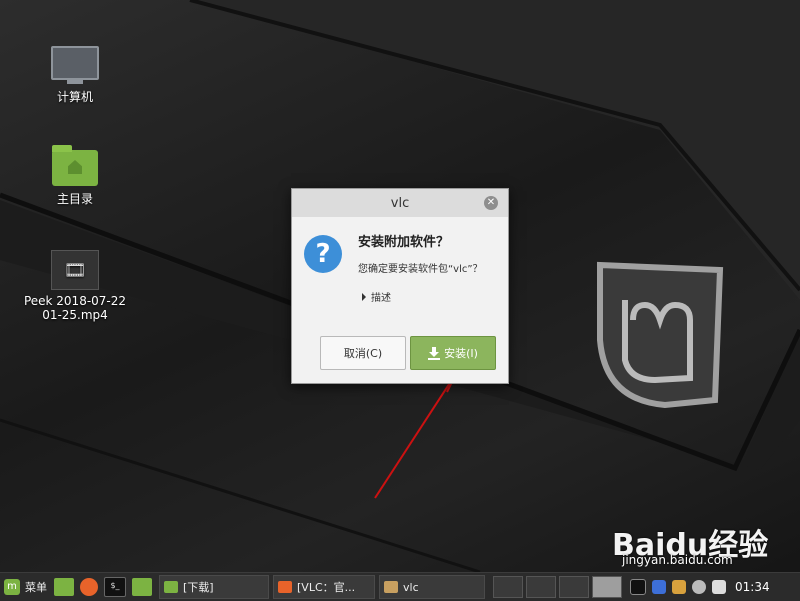  I want to click on window-label: [下载], so click(198, 587).